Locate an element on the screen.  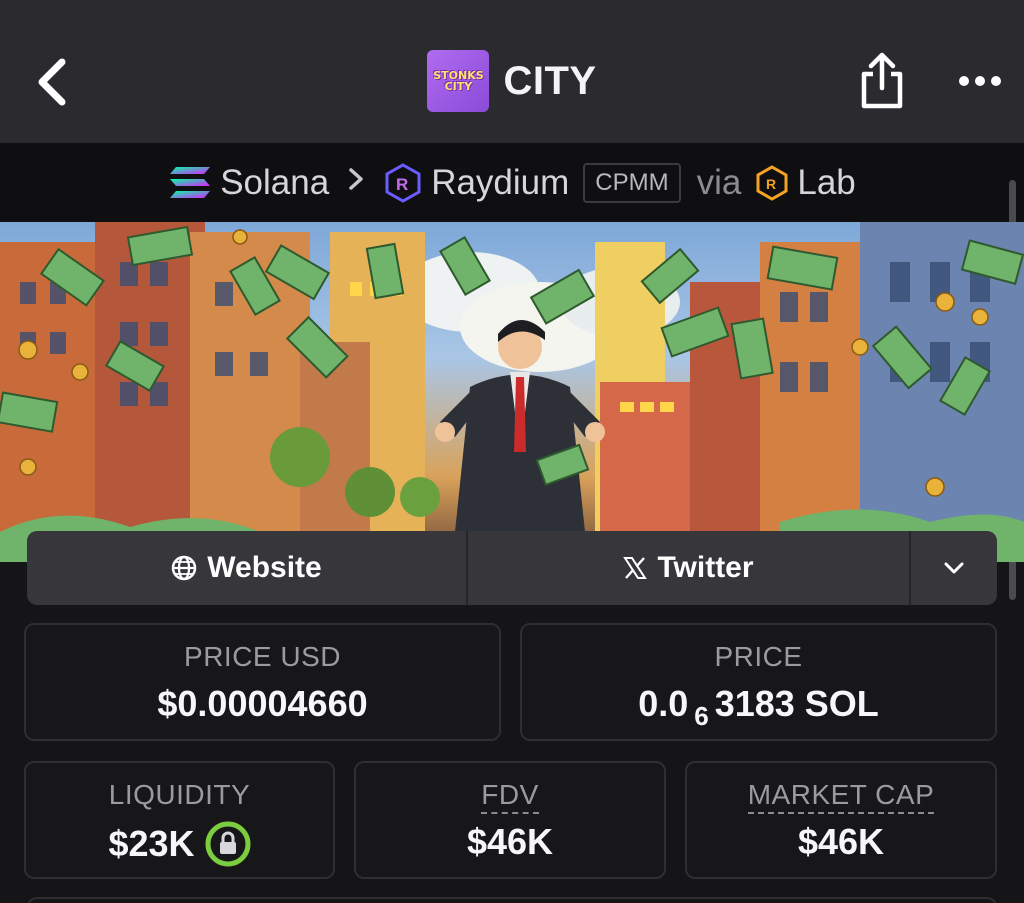
website-button: Website is located at coordinates (247, 568).